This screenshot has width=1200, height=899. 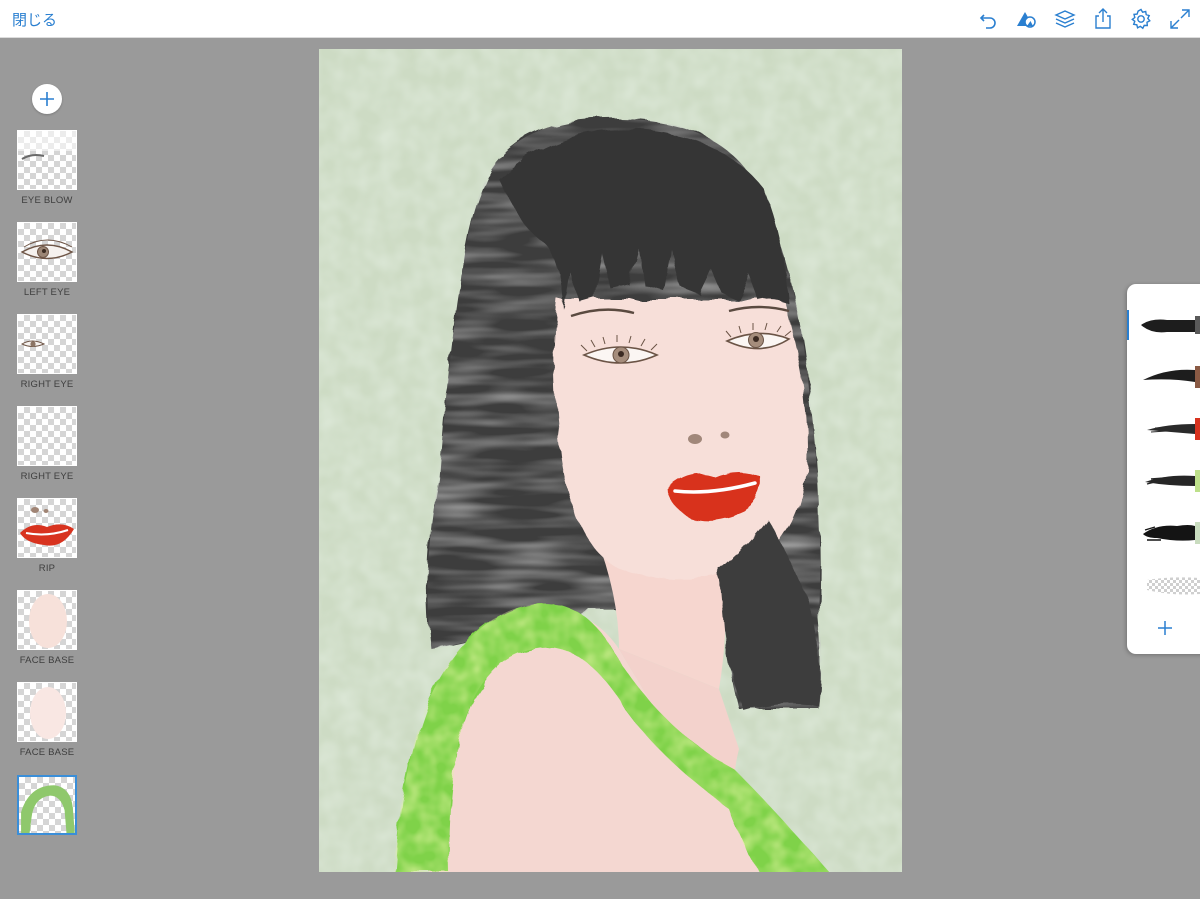 I want to click on layers-icon, so click(x=1065, y=19).